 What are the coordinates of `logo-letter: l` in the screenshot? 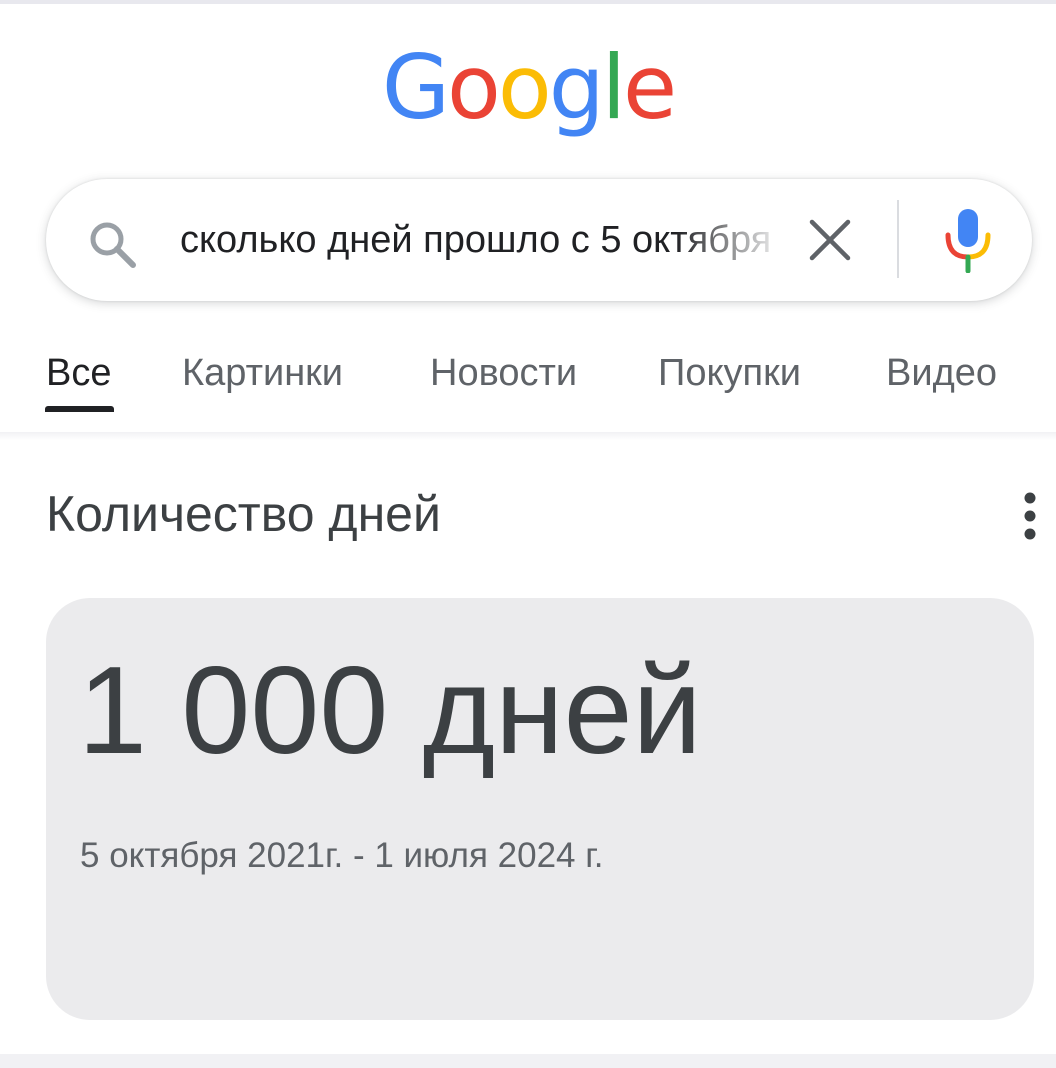 It's located at (614, 87).